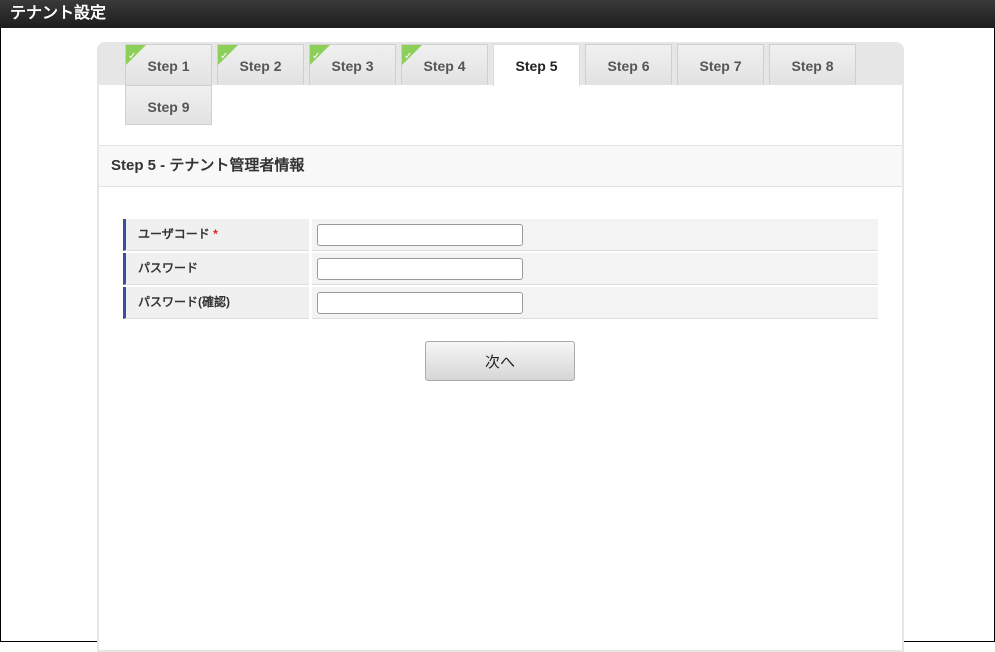 This screenshot has width=995, height=652. I want to click on tab-step-7: Step 7, so click(720, 64).